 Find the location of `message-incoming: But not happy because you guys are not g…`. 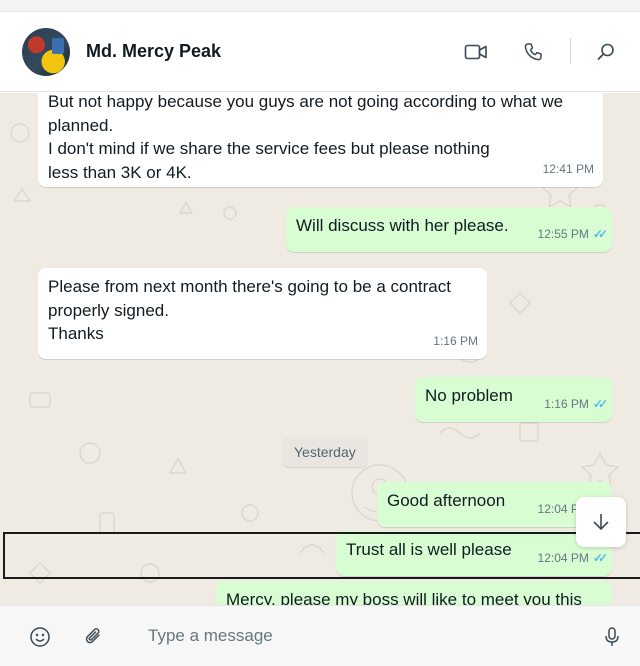

message-incoming: But not happy because you guys are not g… is located at coordinates (320, 140).